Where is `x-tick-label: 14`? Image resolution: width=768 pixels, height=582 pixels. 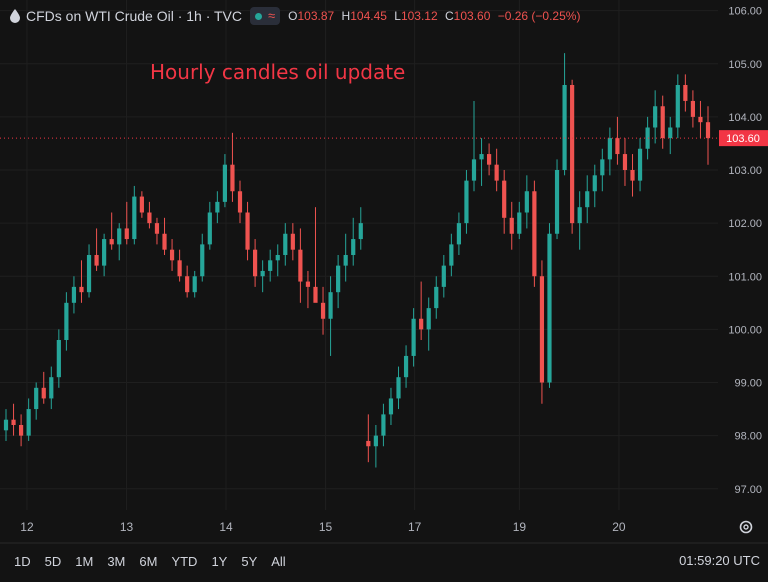 x-tick-label: 14 is located at coordinates (226, 527).